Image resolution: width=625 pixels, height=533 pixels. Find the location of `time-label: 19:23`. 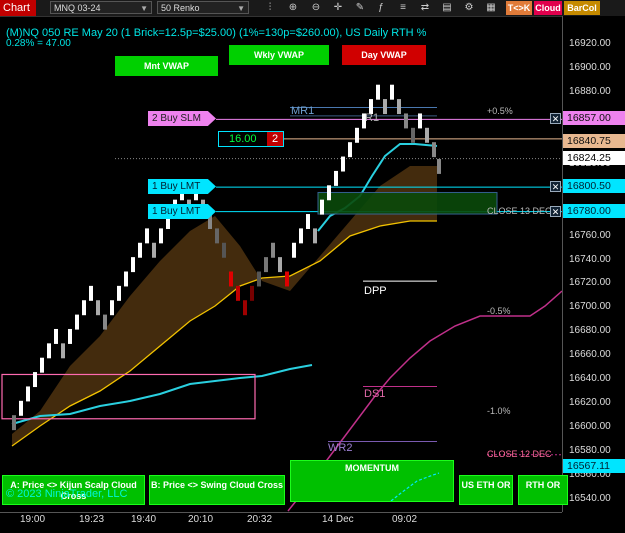

time-label: 19:23 is located at coordinates (92, 519).